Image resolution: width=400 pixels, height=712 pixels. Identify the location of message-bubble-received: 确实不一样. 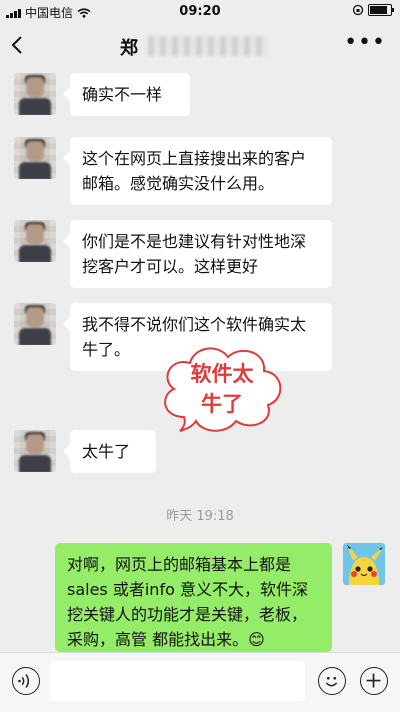
(126, 94).